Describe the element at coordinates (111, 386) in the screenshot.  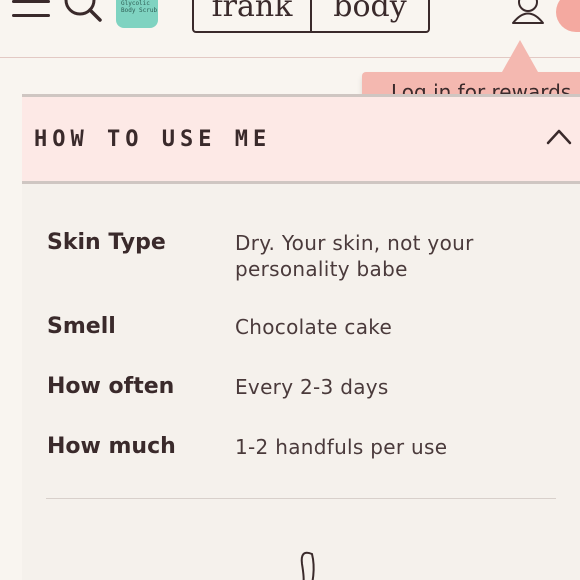
I see `row-label: How often` at that location.